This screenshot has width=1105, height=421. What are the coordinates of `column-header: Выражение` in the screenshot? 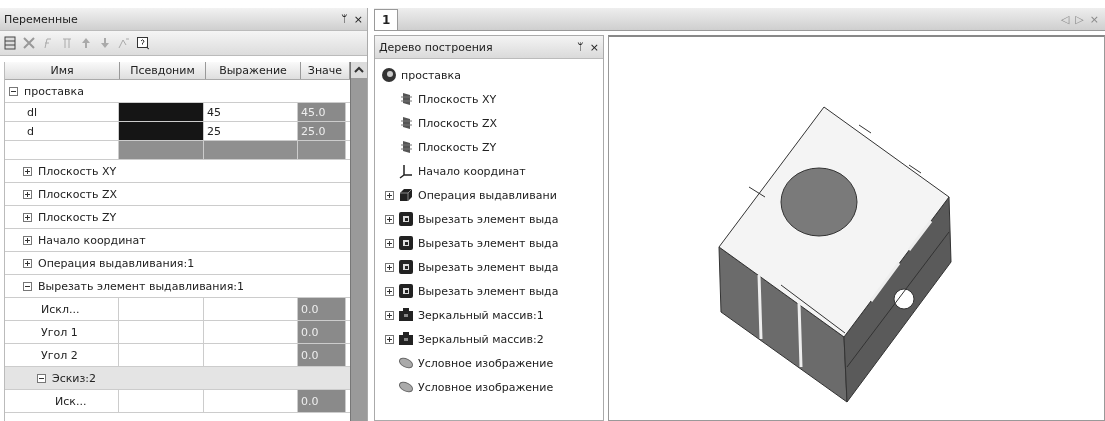 It's located at (253, 70).